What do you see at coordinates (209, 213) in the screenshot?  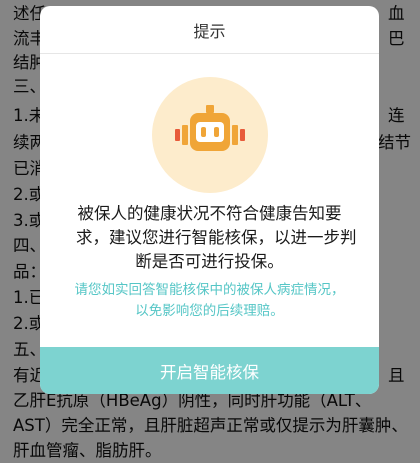 I see `dialog-message-line: 被保人的健康状况不符合健康告知要` at bounding box center [209, 213].